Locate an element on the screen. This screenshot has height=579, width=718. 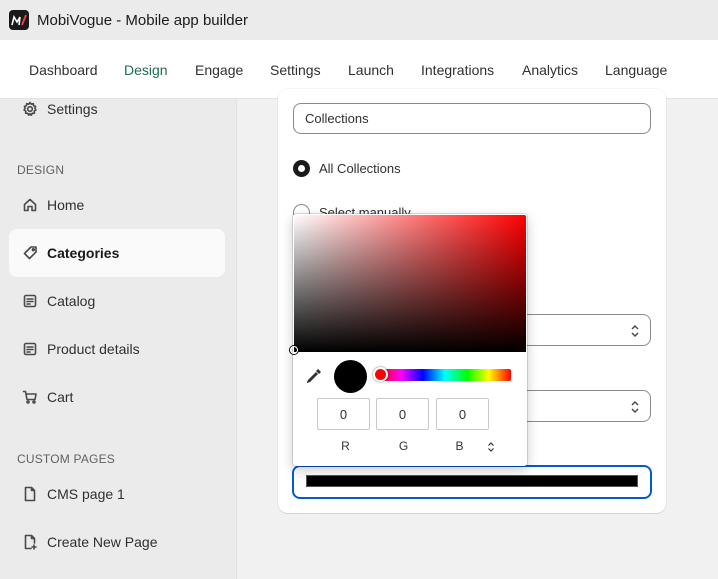
sidebar-item-label: Cart is located at coordinates (60, 397).